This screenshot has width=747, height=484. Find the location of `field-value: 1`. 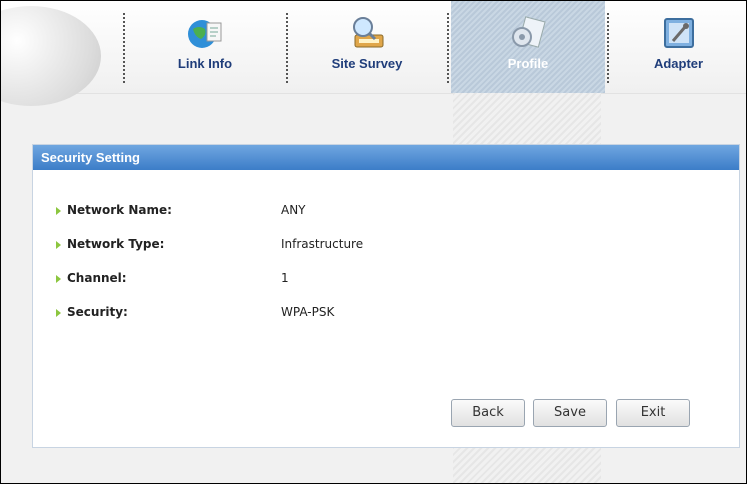

field-value: 1 is located at coordinates (285, 278).